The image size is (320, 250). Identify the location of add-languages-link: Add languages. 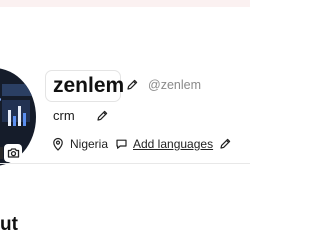
(173, 144).